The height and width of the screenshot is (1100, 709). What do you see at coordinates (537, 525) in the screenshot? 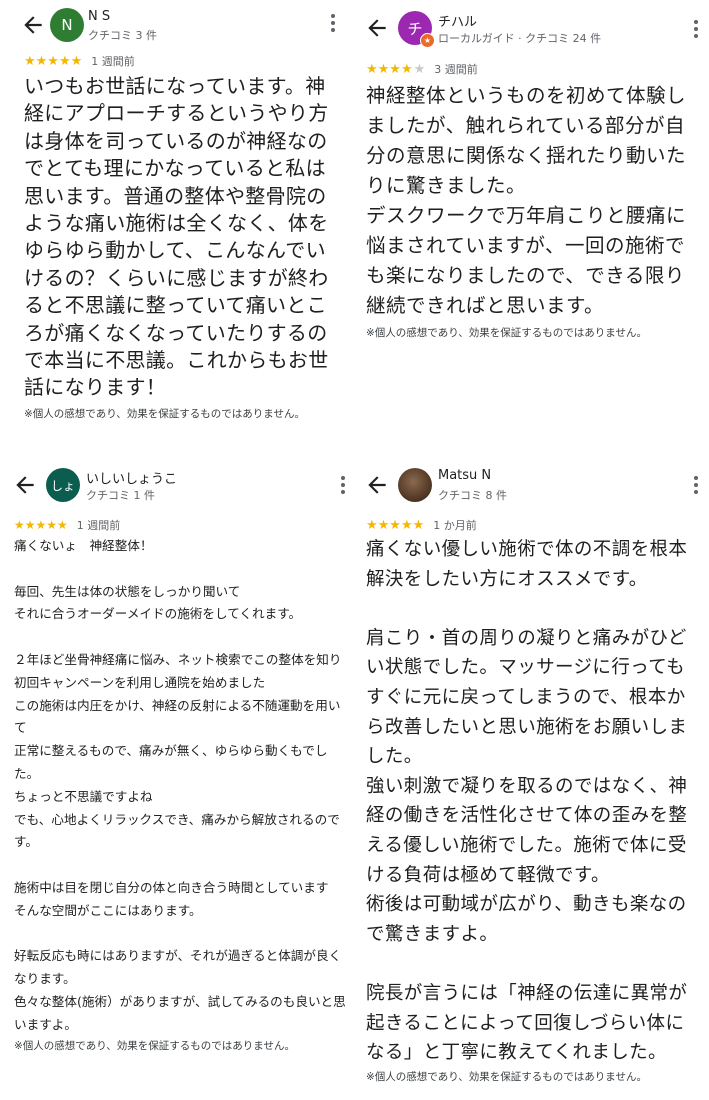
I see `star-rating: ★★★★★ 1 か月前` at bounding box center [537, 525].